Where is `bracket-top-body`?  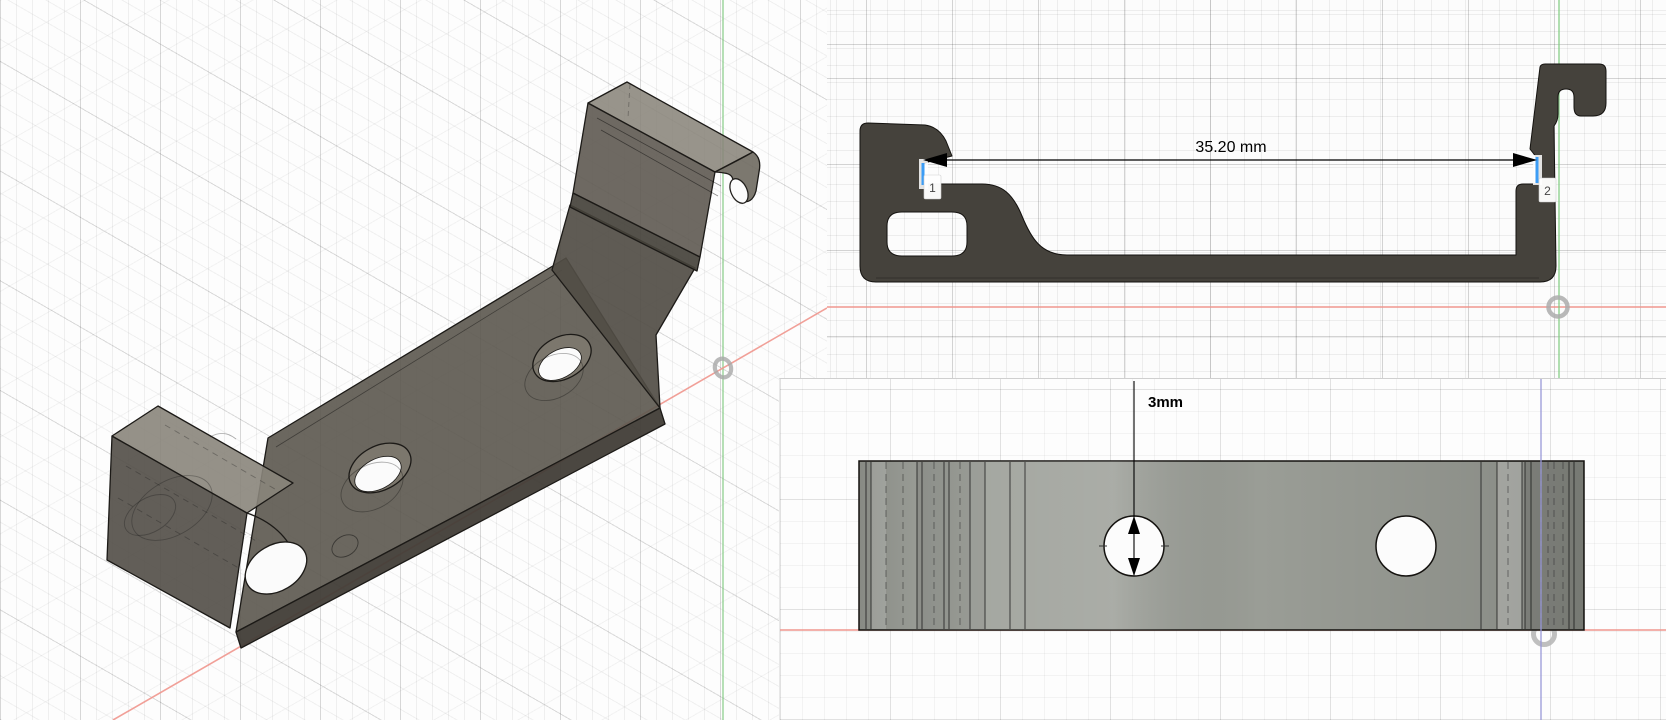 bracket-top-body is located at coordinates (1221, 545).